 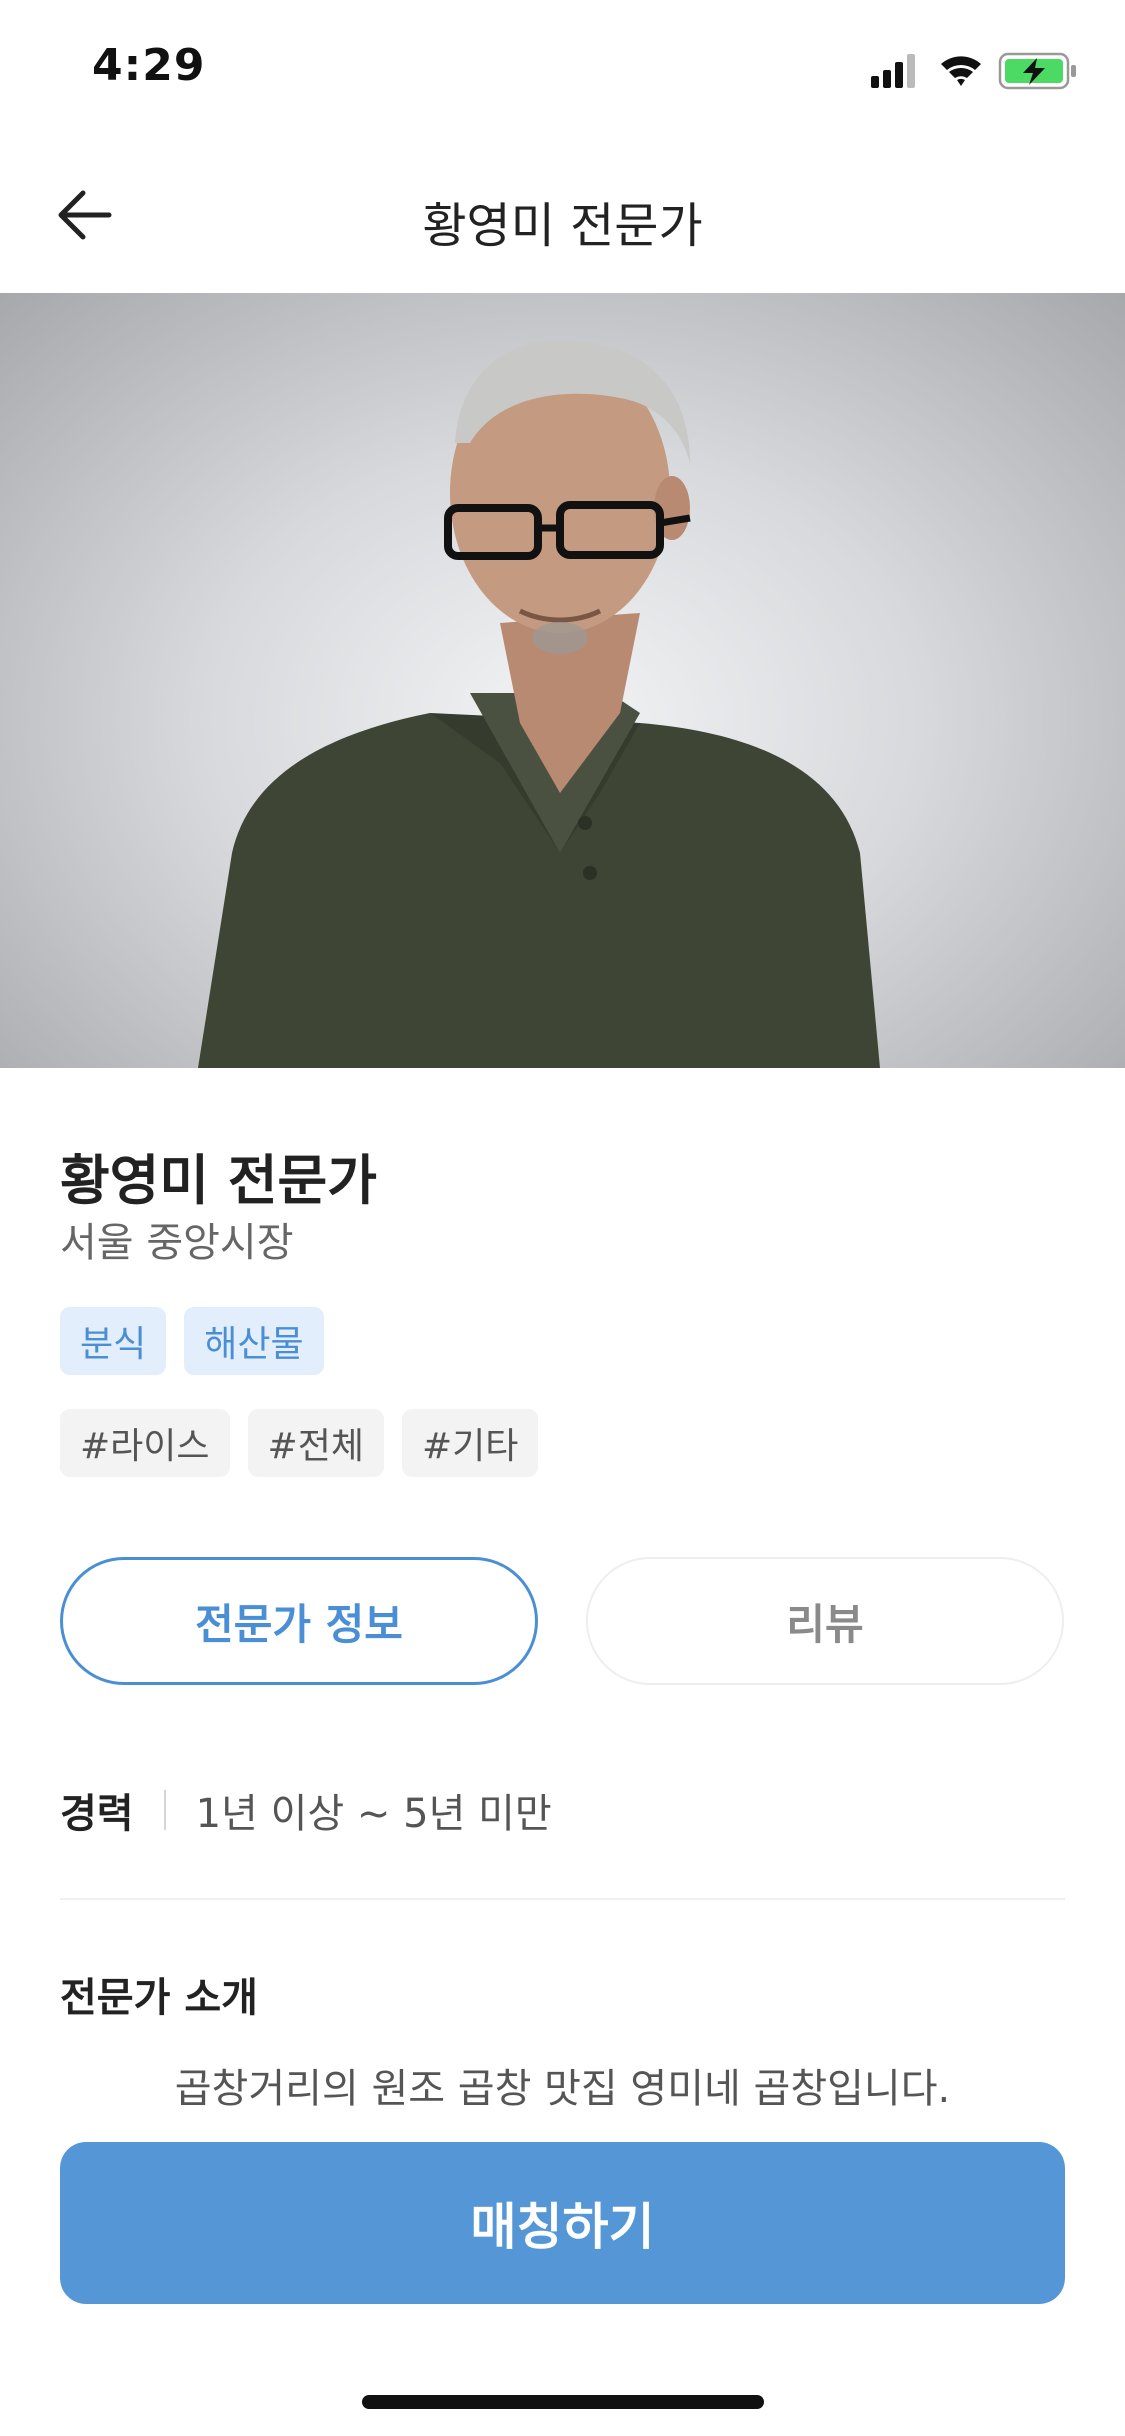 What do you see at coordinates (299, 1621) in the screenshot?
I see `tab-expert-info: 전문가 정보` at bounding box center [299, 1621].